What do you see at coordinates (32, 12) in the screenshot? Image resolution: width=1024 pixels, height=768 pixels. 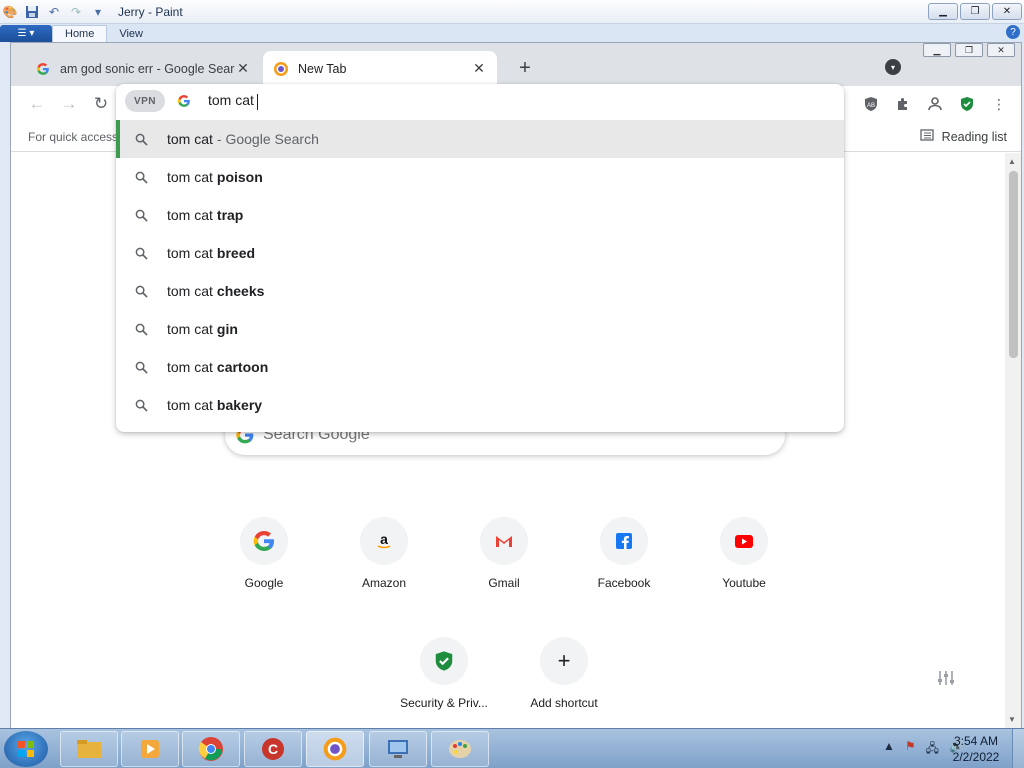 I see `save-icon` at bounding box center [32, 12].